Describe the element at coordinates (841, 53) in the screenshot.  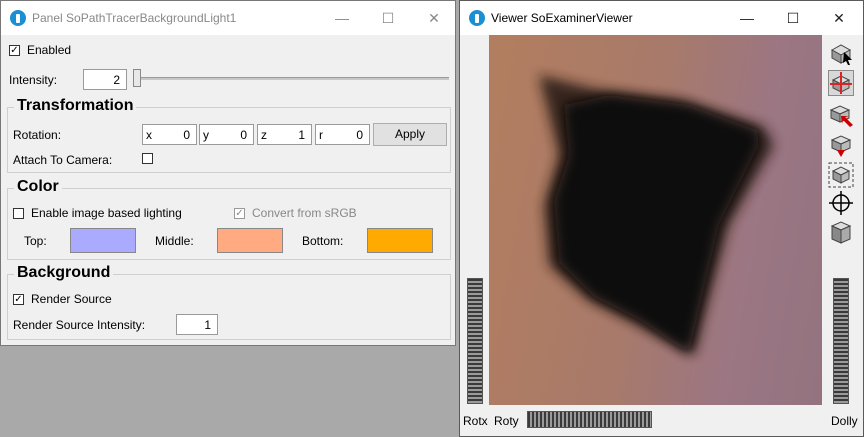
I see `pick-arrow-icon` at that location.